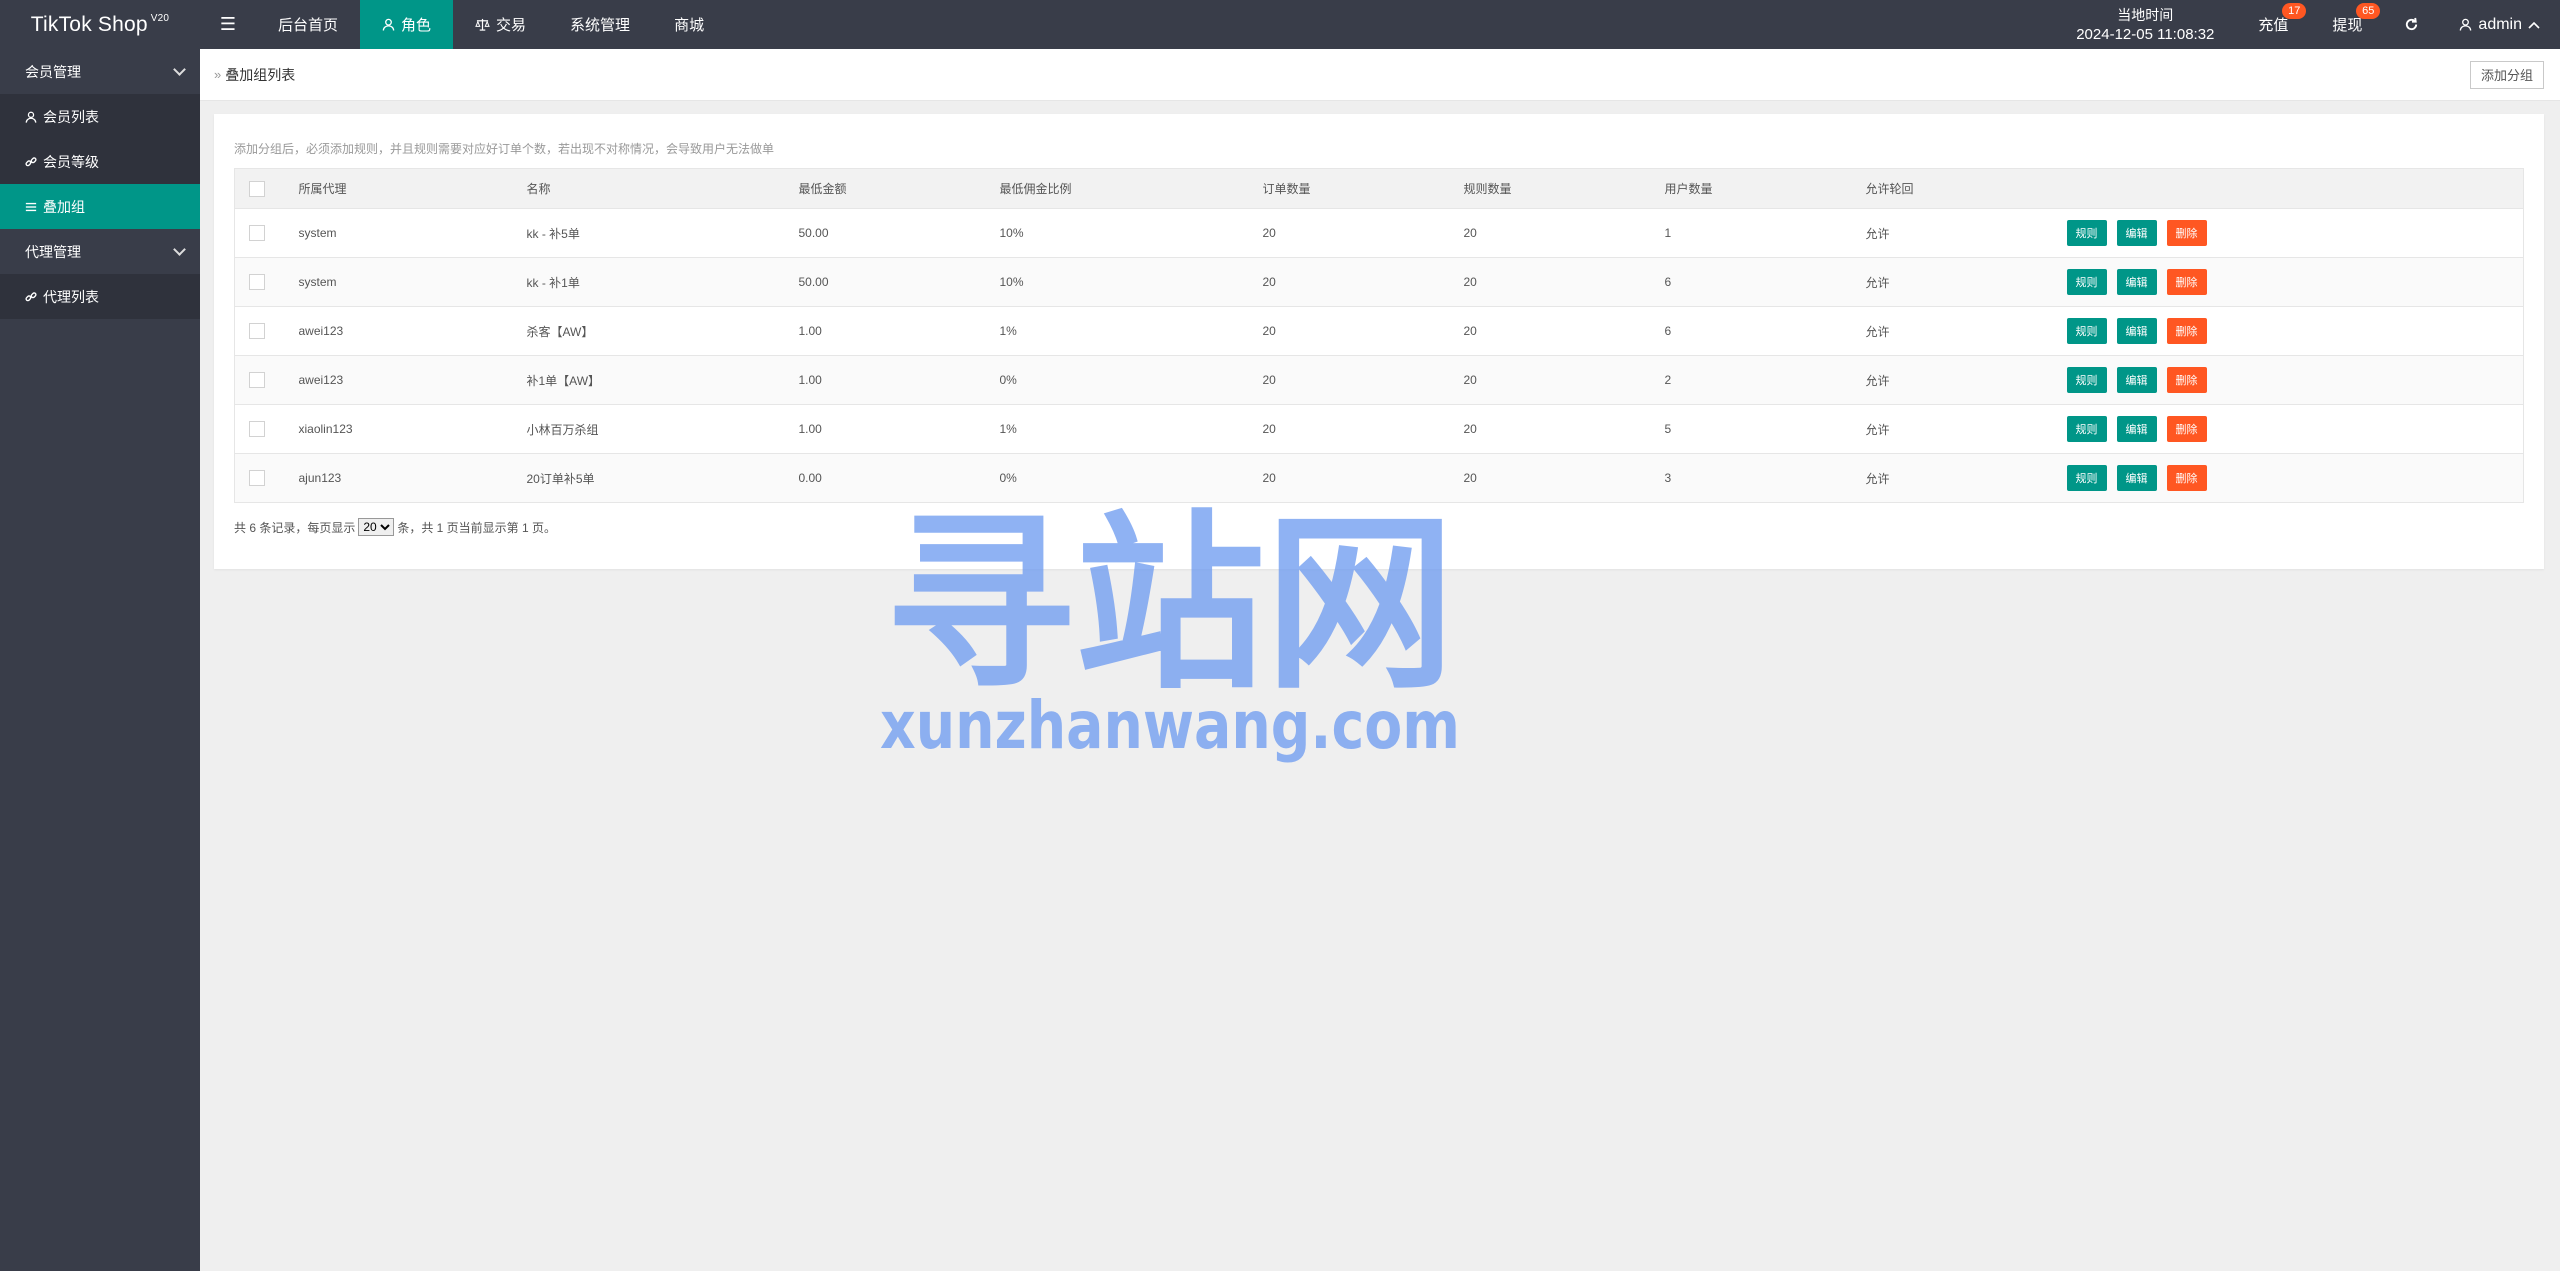 The image size is (2560, 1271). What do you see at coordinates (100, 161) in the screenshot?
I see `sidebar-item-member-level: 会员等级` at bounding box center [100, 161].